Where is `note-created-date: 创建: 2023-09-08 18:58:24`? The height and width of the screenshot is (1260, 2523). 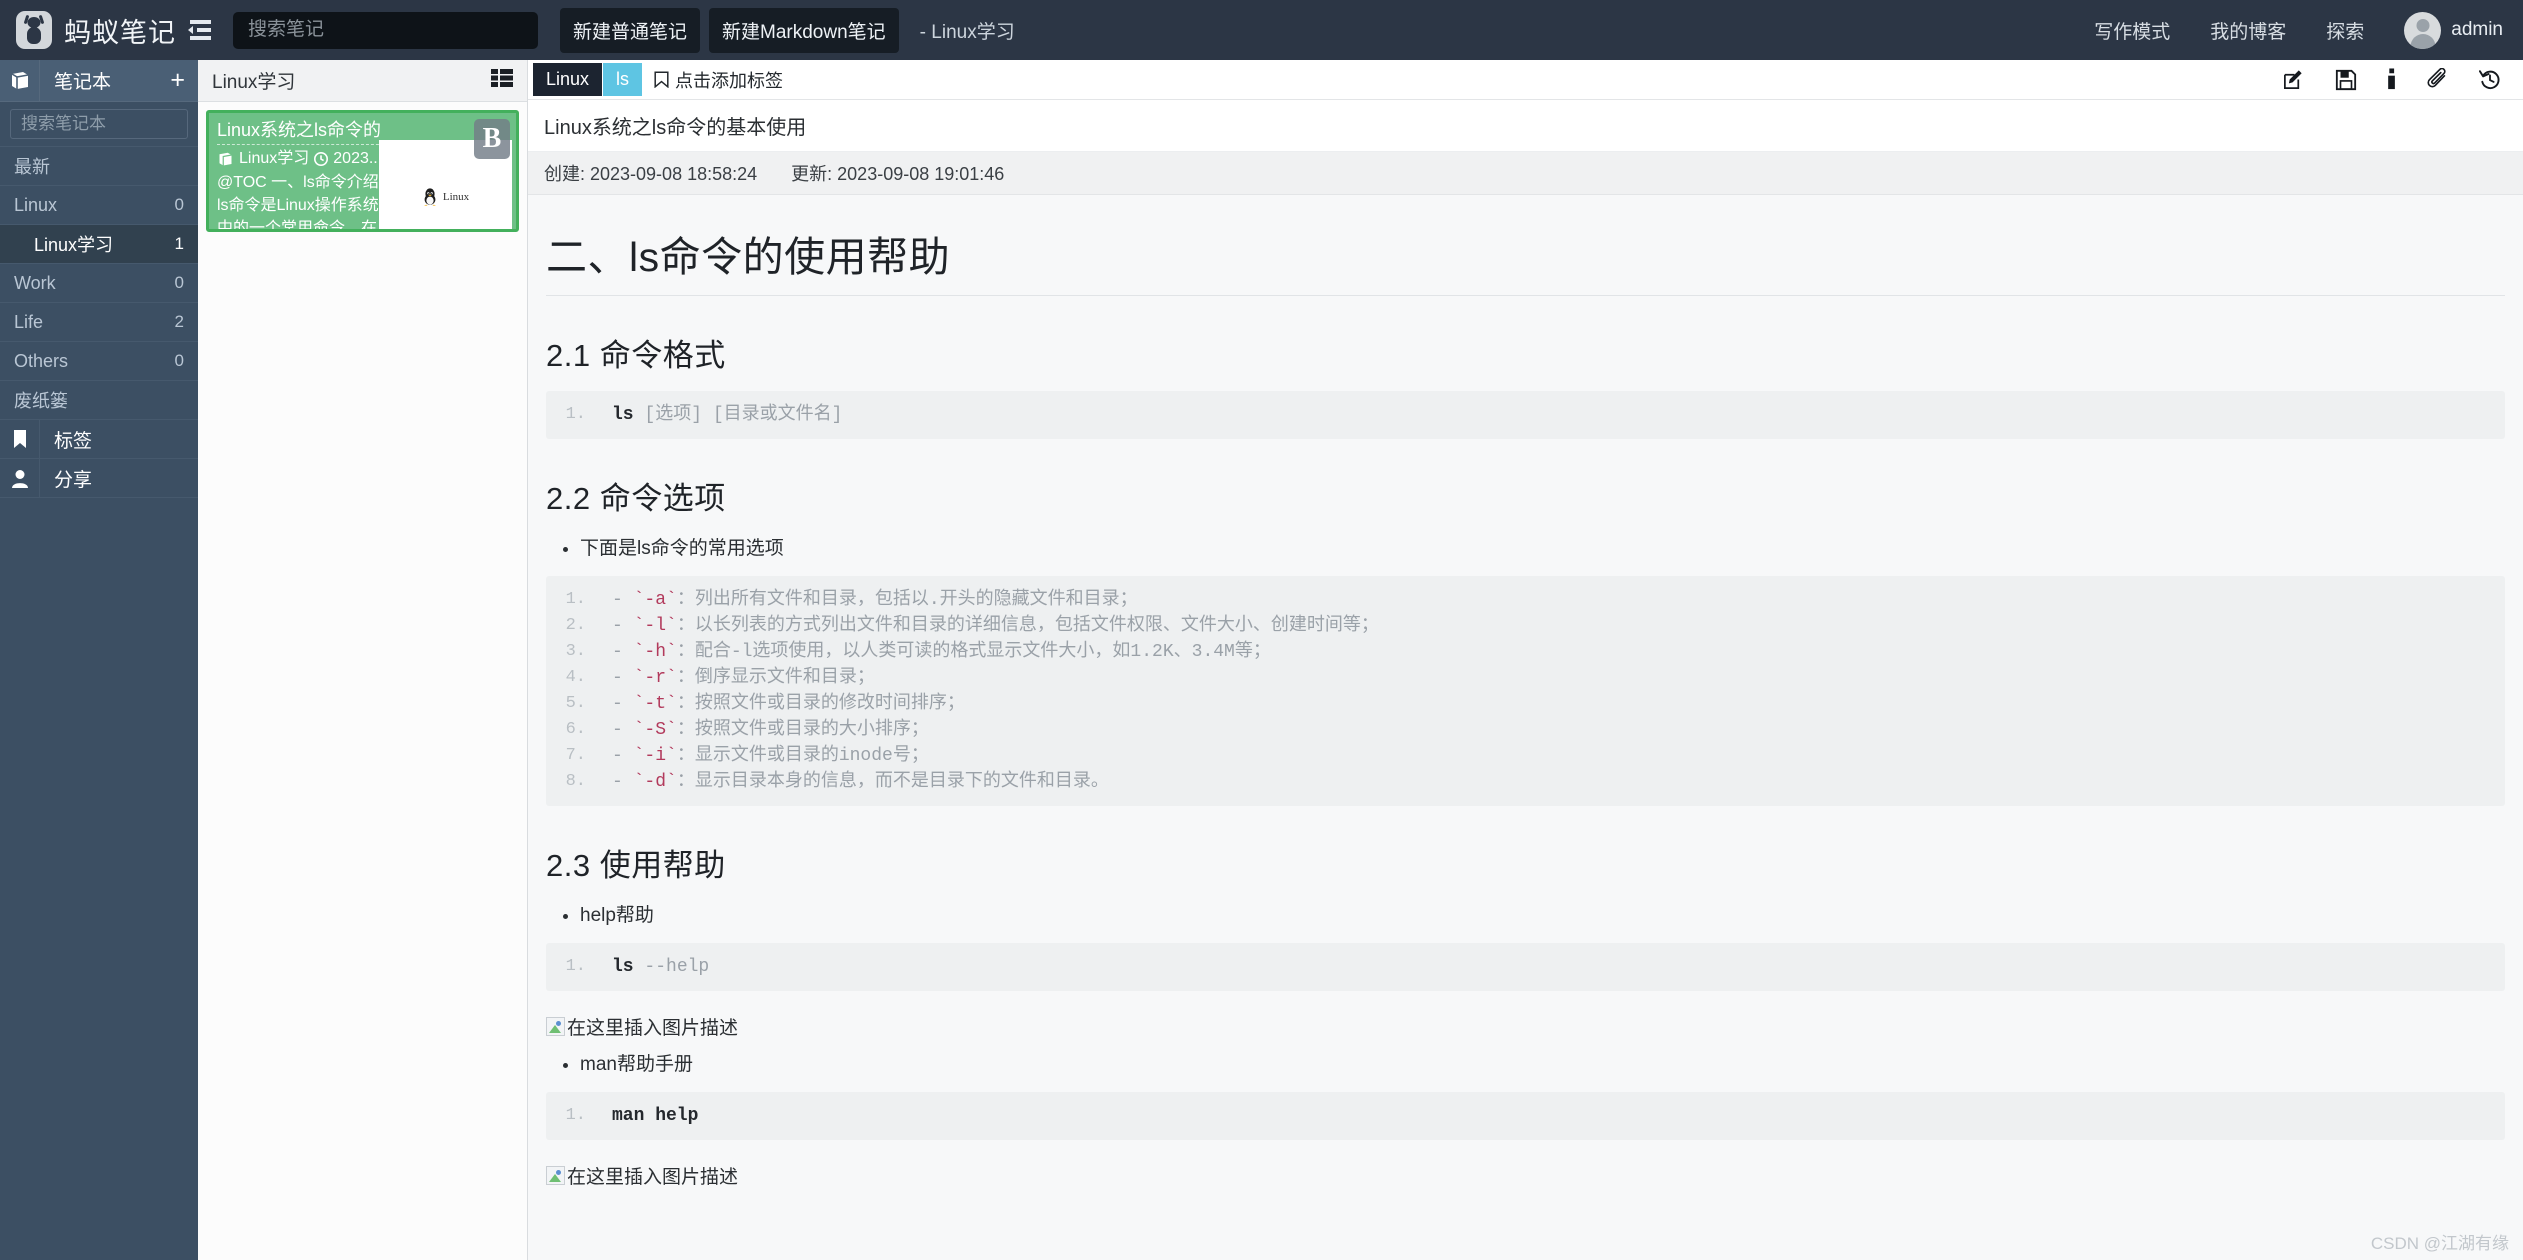
note-created-date: 创建: 2023-09-08 18:58:24 is located at coordinates (651, 174).